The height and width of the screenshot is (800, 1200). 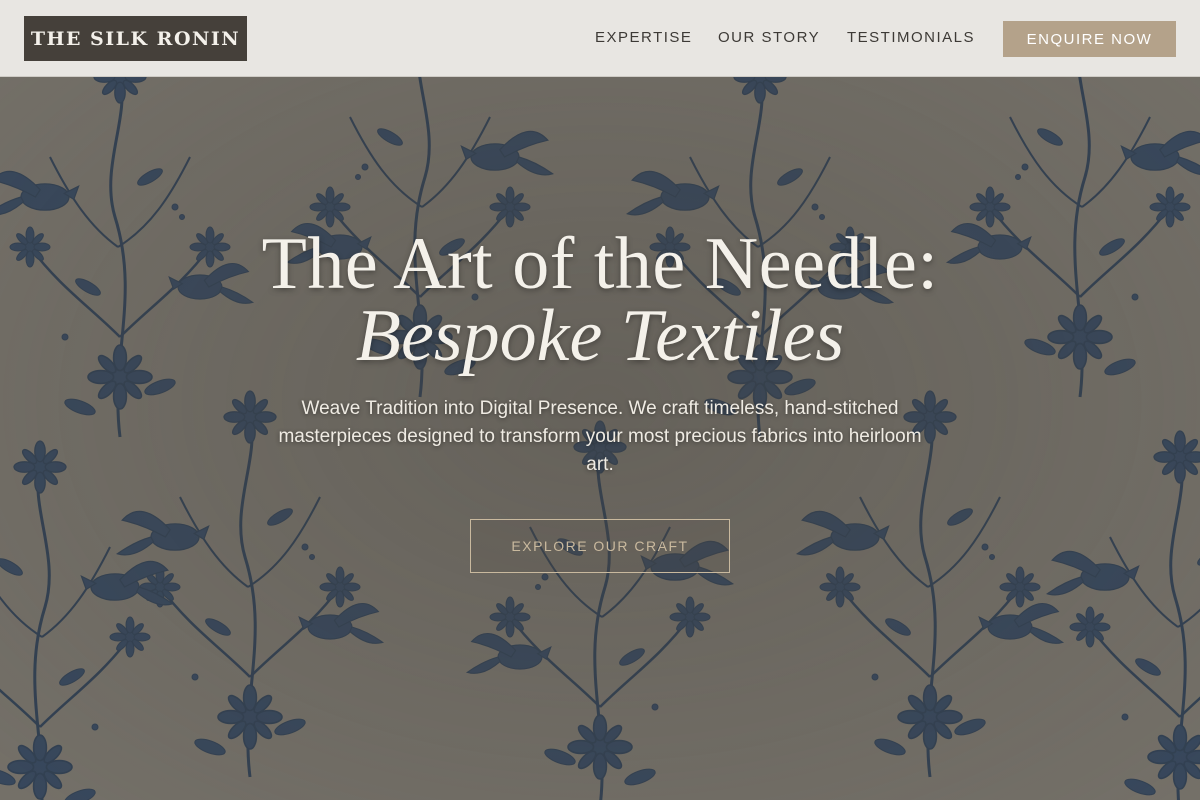 I want to click on nav-link-testimonials: TESTIMONIALS, so click(x=911, y=37).